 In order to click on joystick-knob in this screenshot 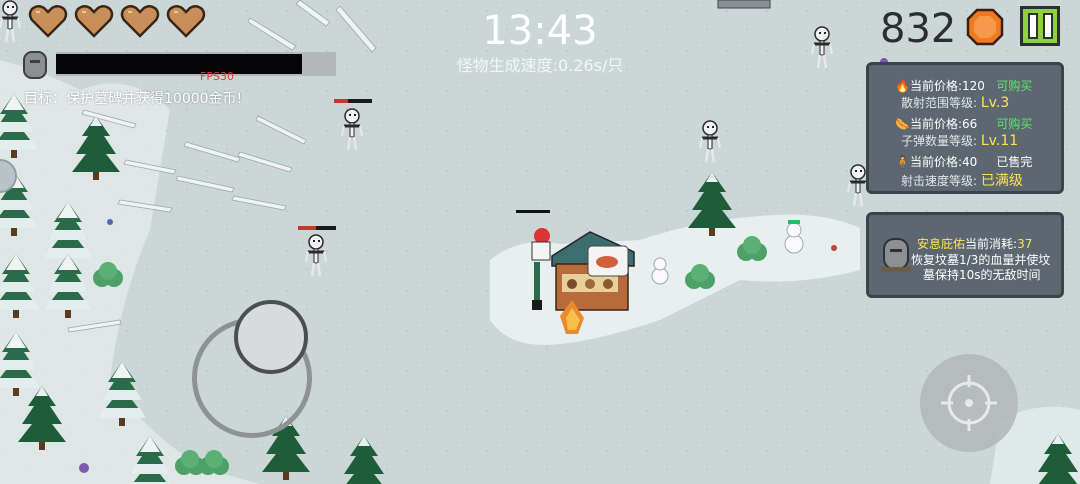, I will do `click(271, 337)`.